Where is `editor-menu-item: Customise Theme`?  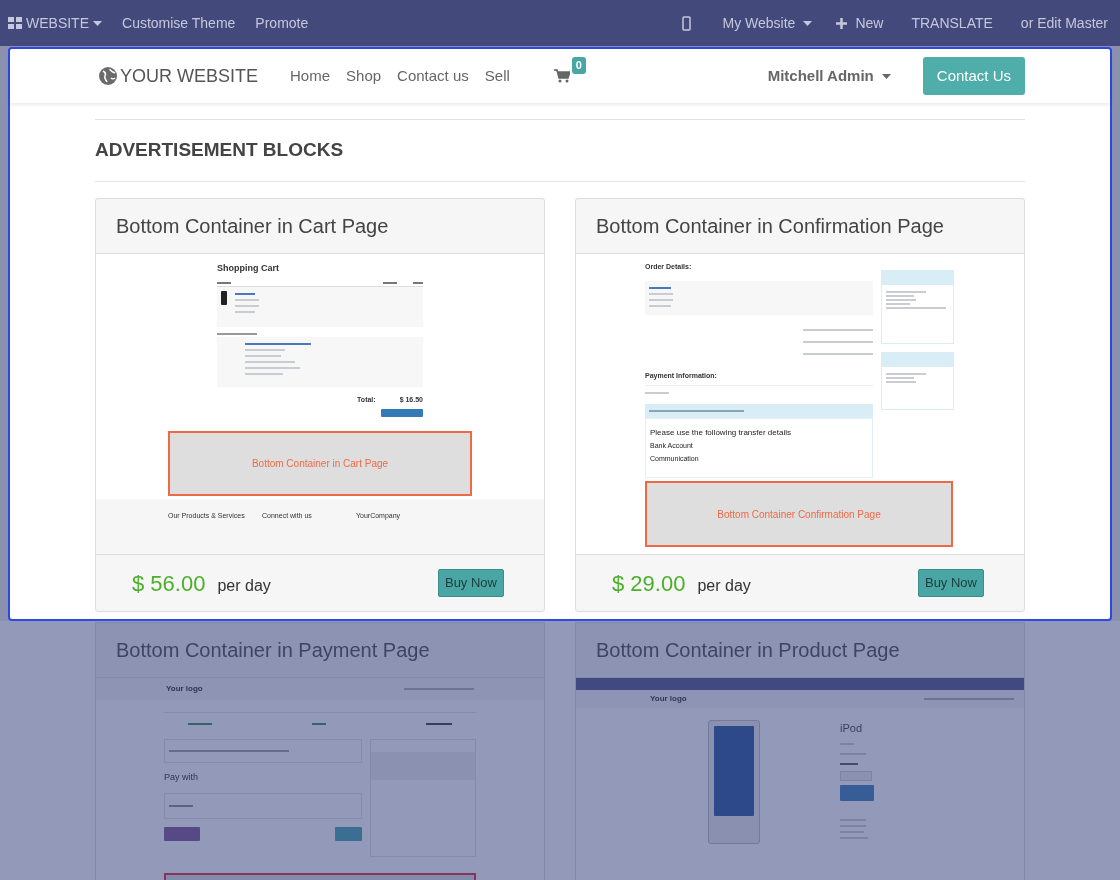
editor-menu-item: Customise Theme is located at coordinates (179, 23).